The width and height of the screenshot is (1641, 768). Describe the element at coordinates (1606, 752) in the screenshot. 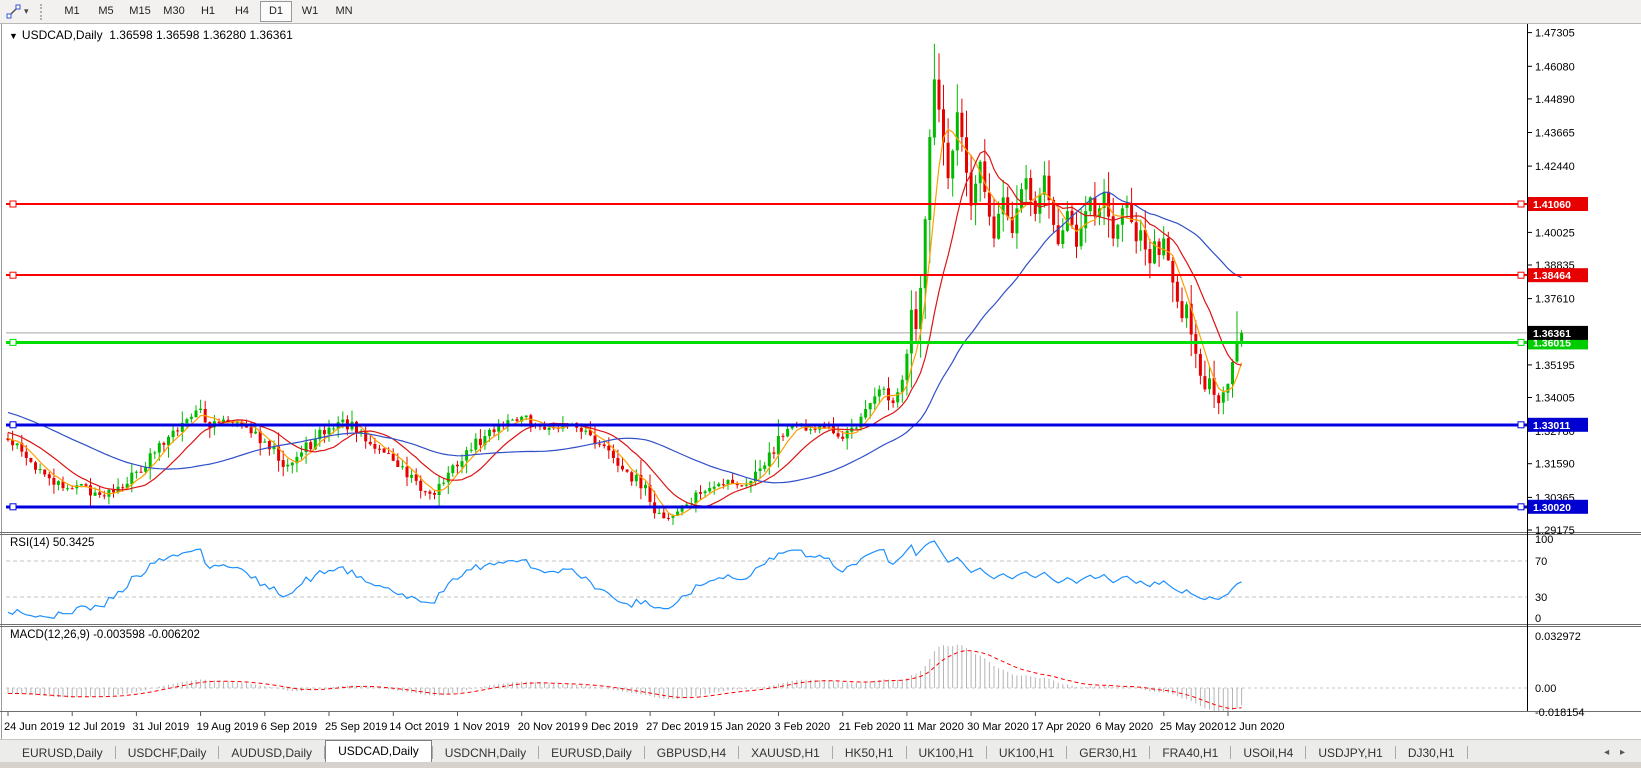

I see `tab-scroll-left-icon: ◂` at that location.